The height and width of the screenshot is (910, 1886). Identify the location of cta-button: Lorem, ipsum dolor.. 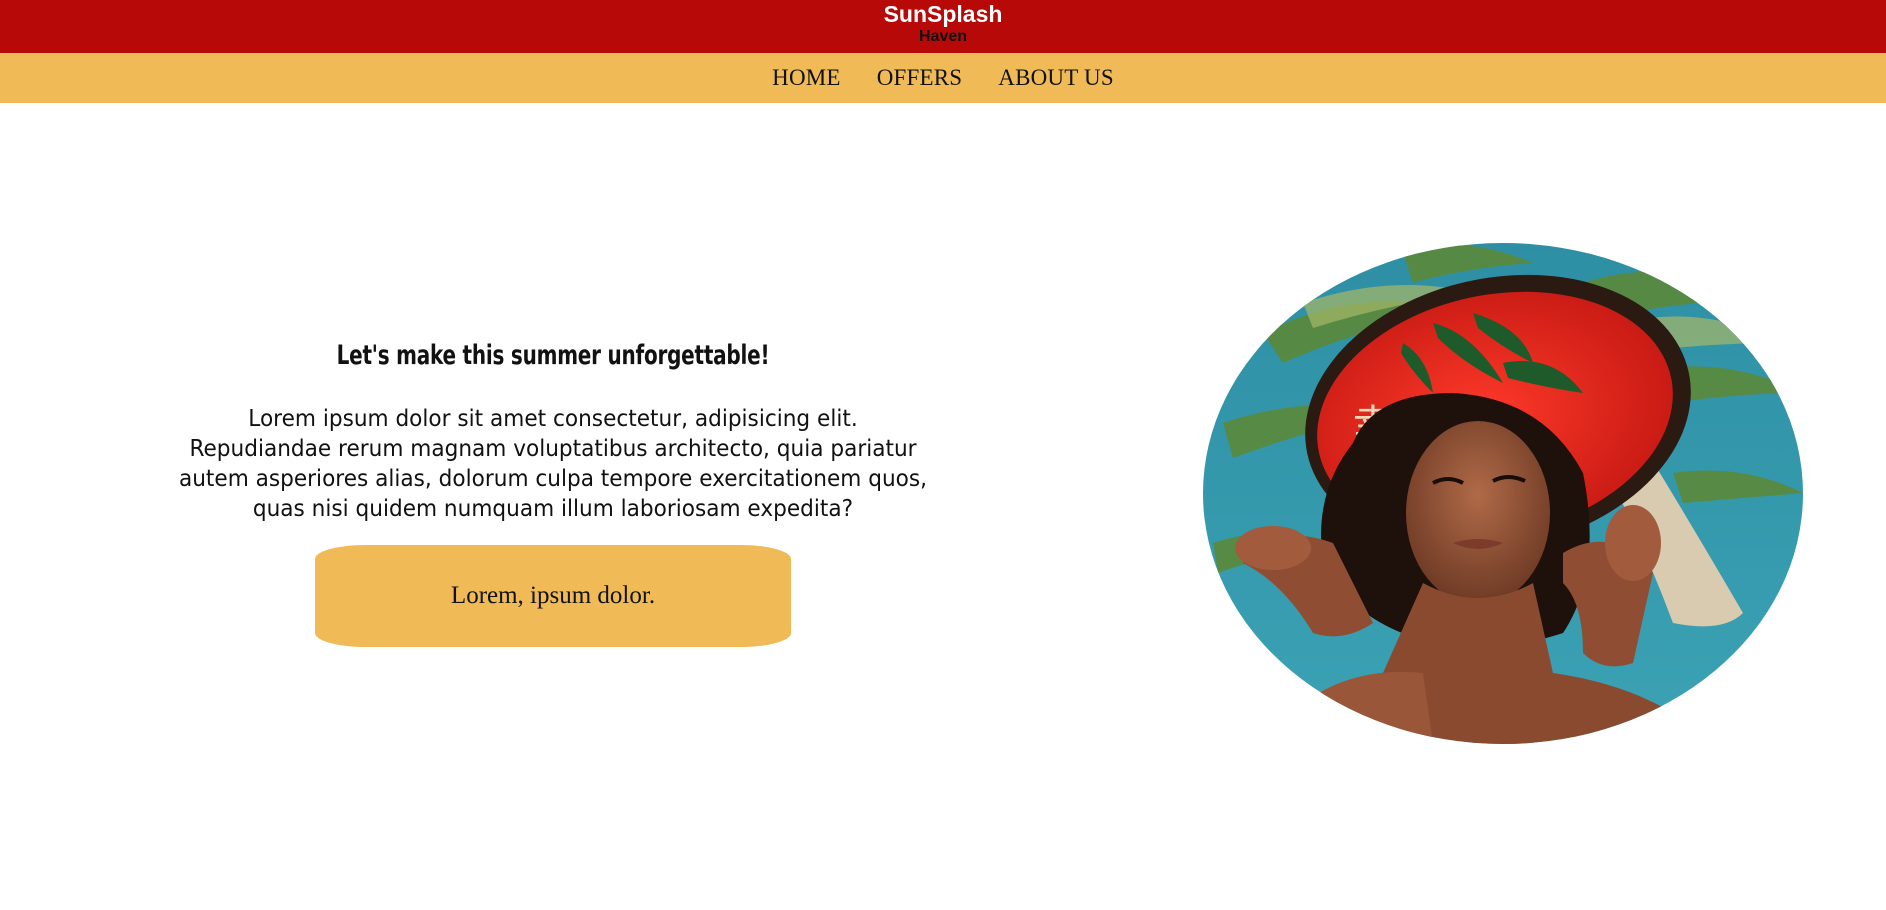
(553, 596).